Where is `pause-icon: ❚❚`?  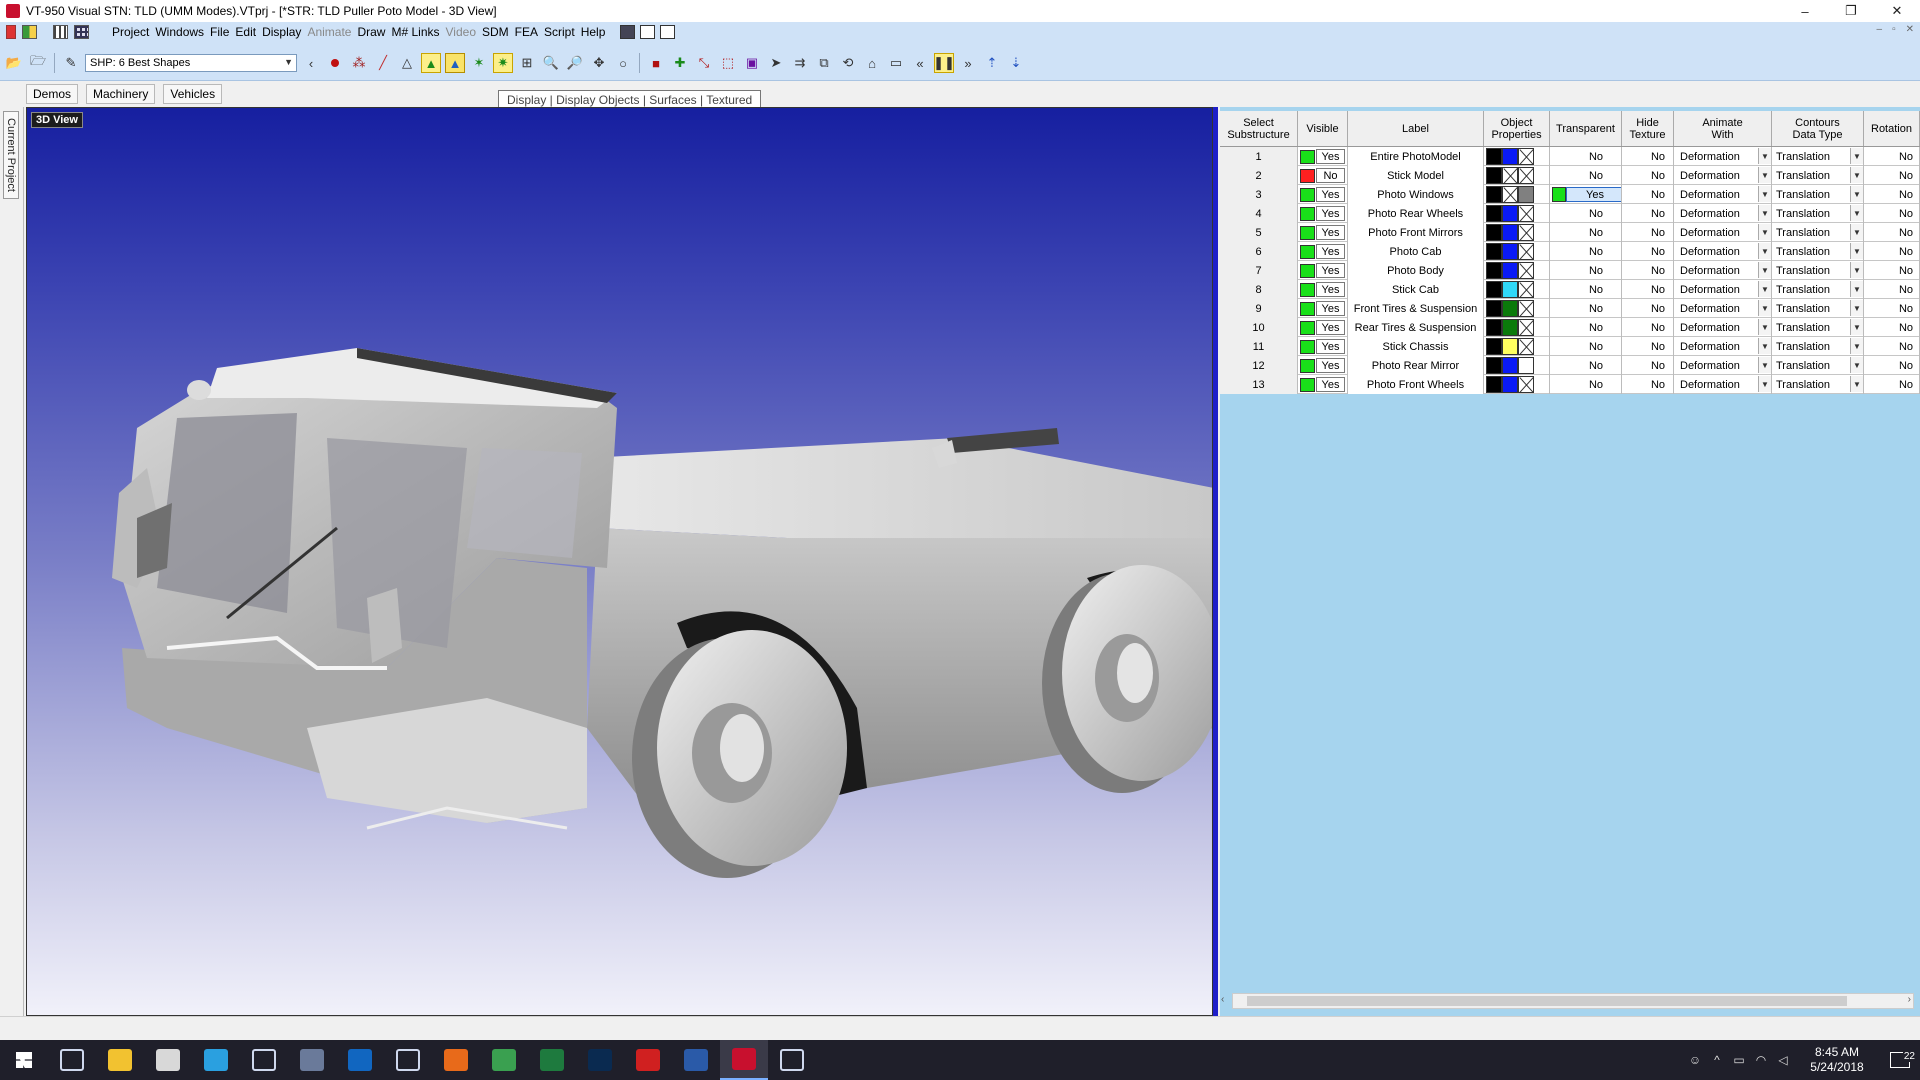
pause-icon: ❚❚ is located at coordinates (944, 63).